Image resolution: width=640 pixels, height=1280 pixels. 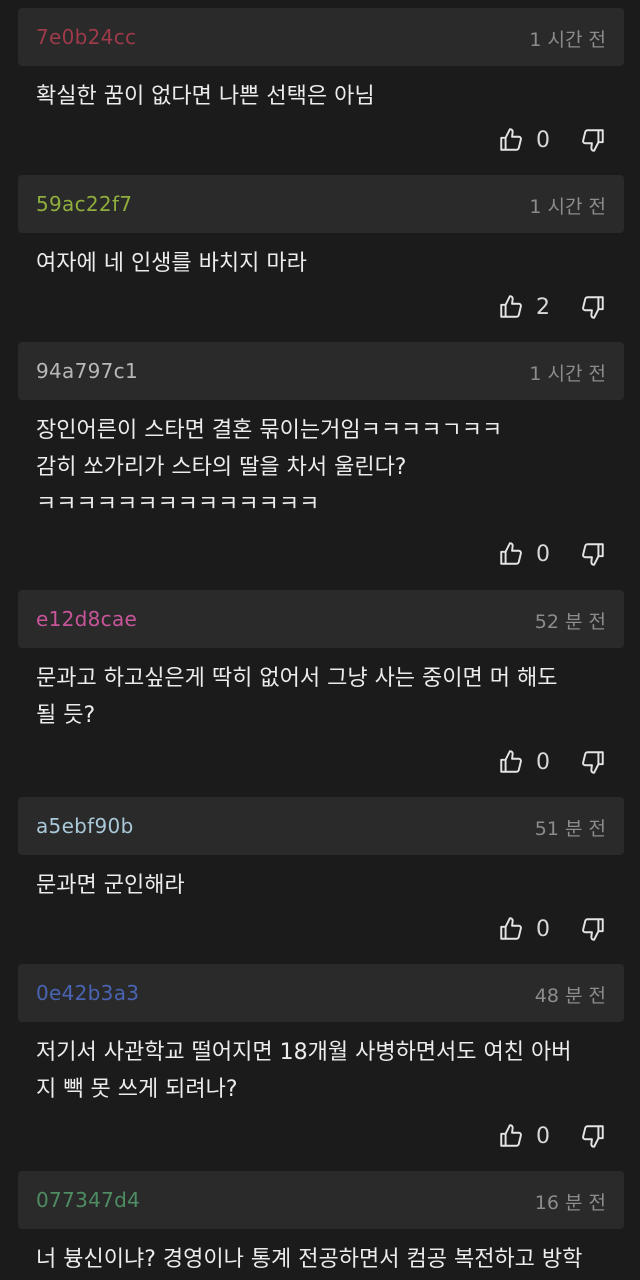 What do you see at coordinates (309, 1259) in the screenshot?
I see `comment-text: 너 븅신이냐? 경영이나 통계 전공하면서 컴공 복전하고 방학` at bounding box center [309, 1259].